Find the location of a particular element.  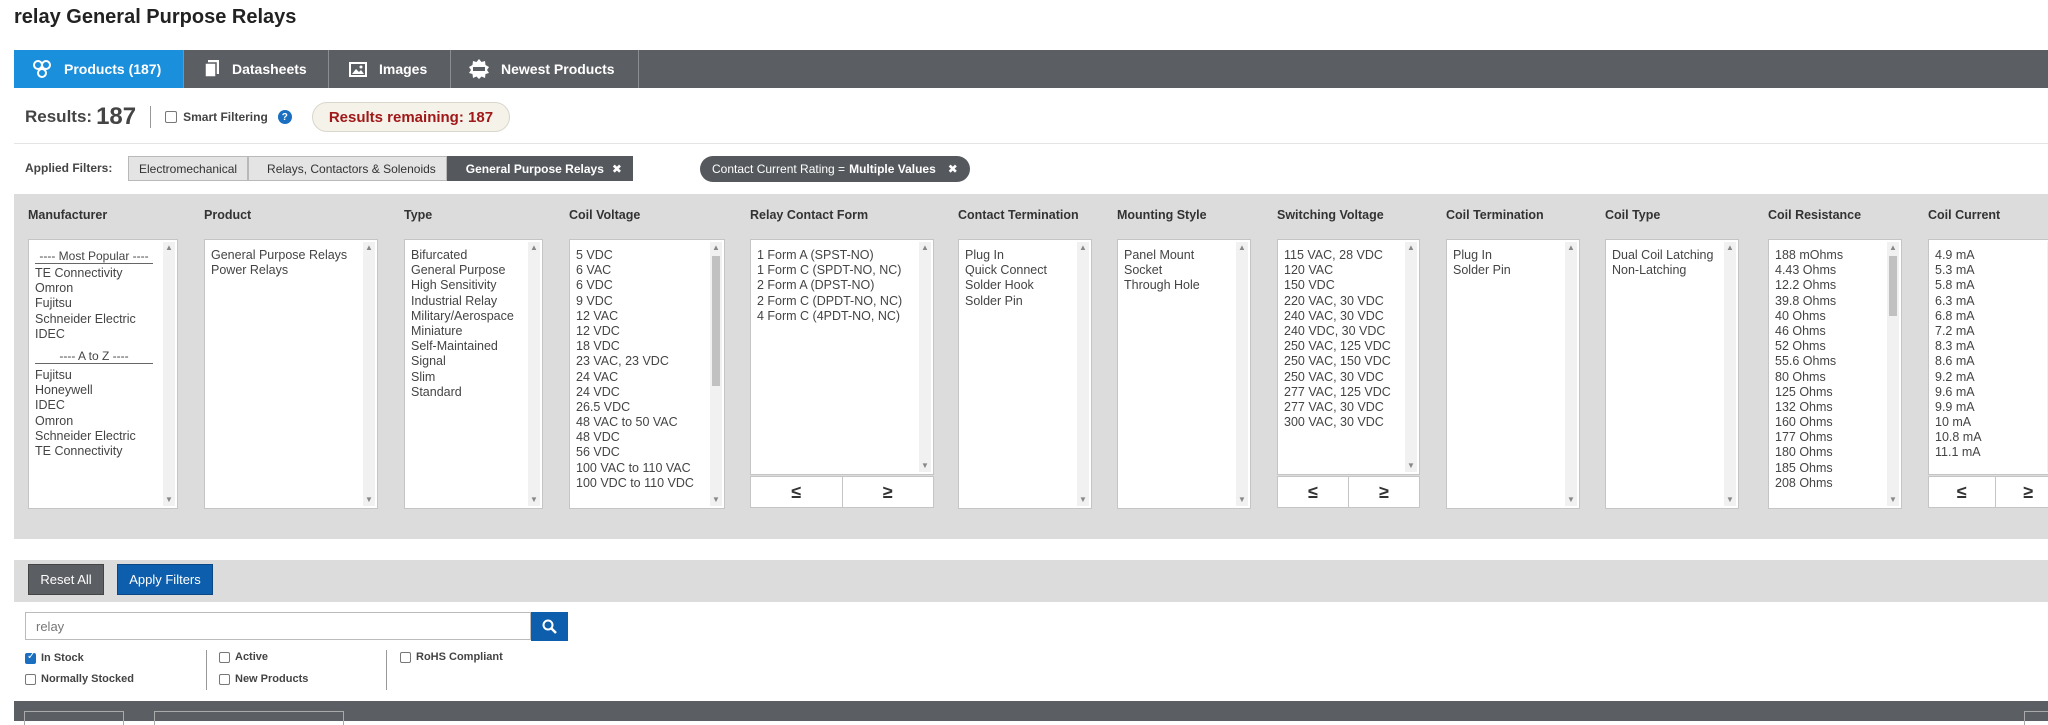

crumb-electromechanical: Electromechanical is located at coordinates (188, 168).